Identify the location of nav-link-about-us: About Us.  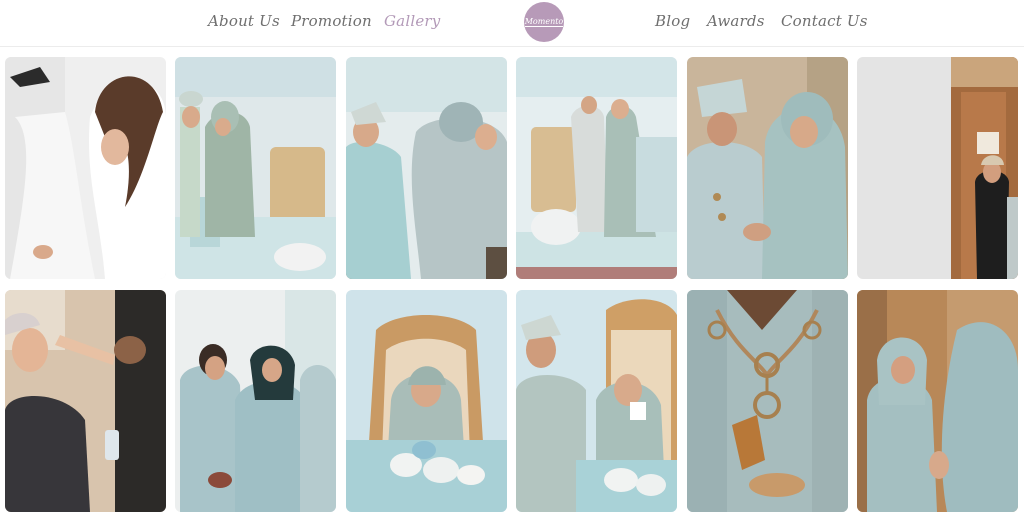
(244, 21).